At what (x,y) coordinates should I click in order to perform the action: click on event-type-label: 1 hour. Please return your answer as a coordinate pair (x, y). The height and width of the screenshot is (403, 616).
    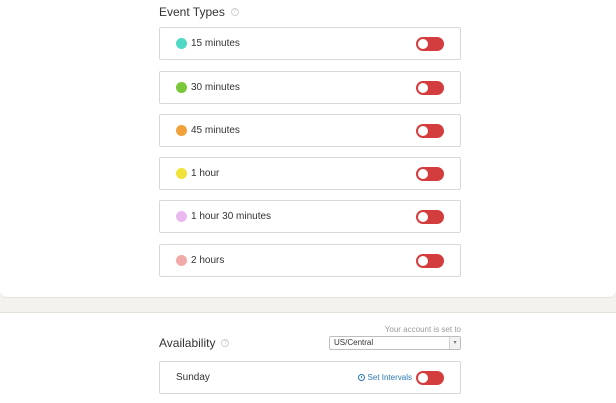
    Looking at the image, I should click on (205, 173).